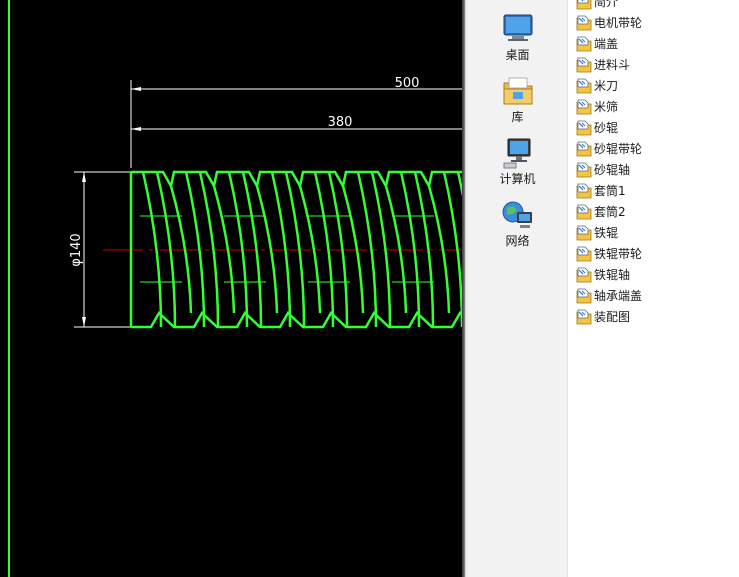  I want to click on dimension-thread-length: 380, so click(296, 123).